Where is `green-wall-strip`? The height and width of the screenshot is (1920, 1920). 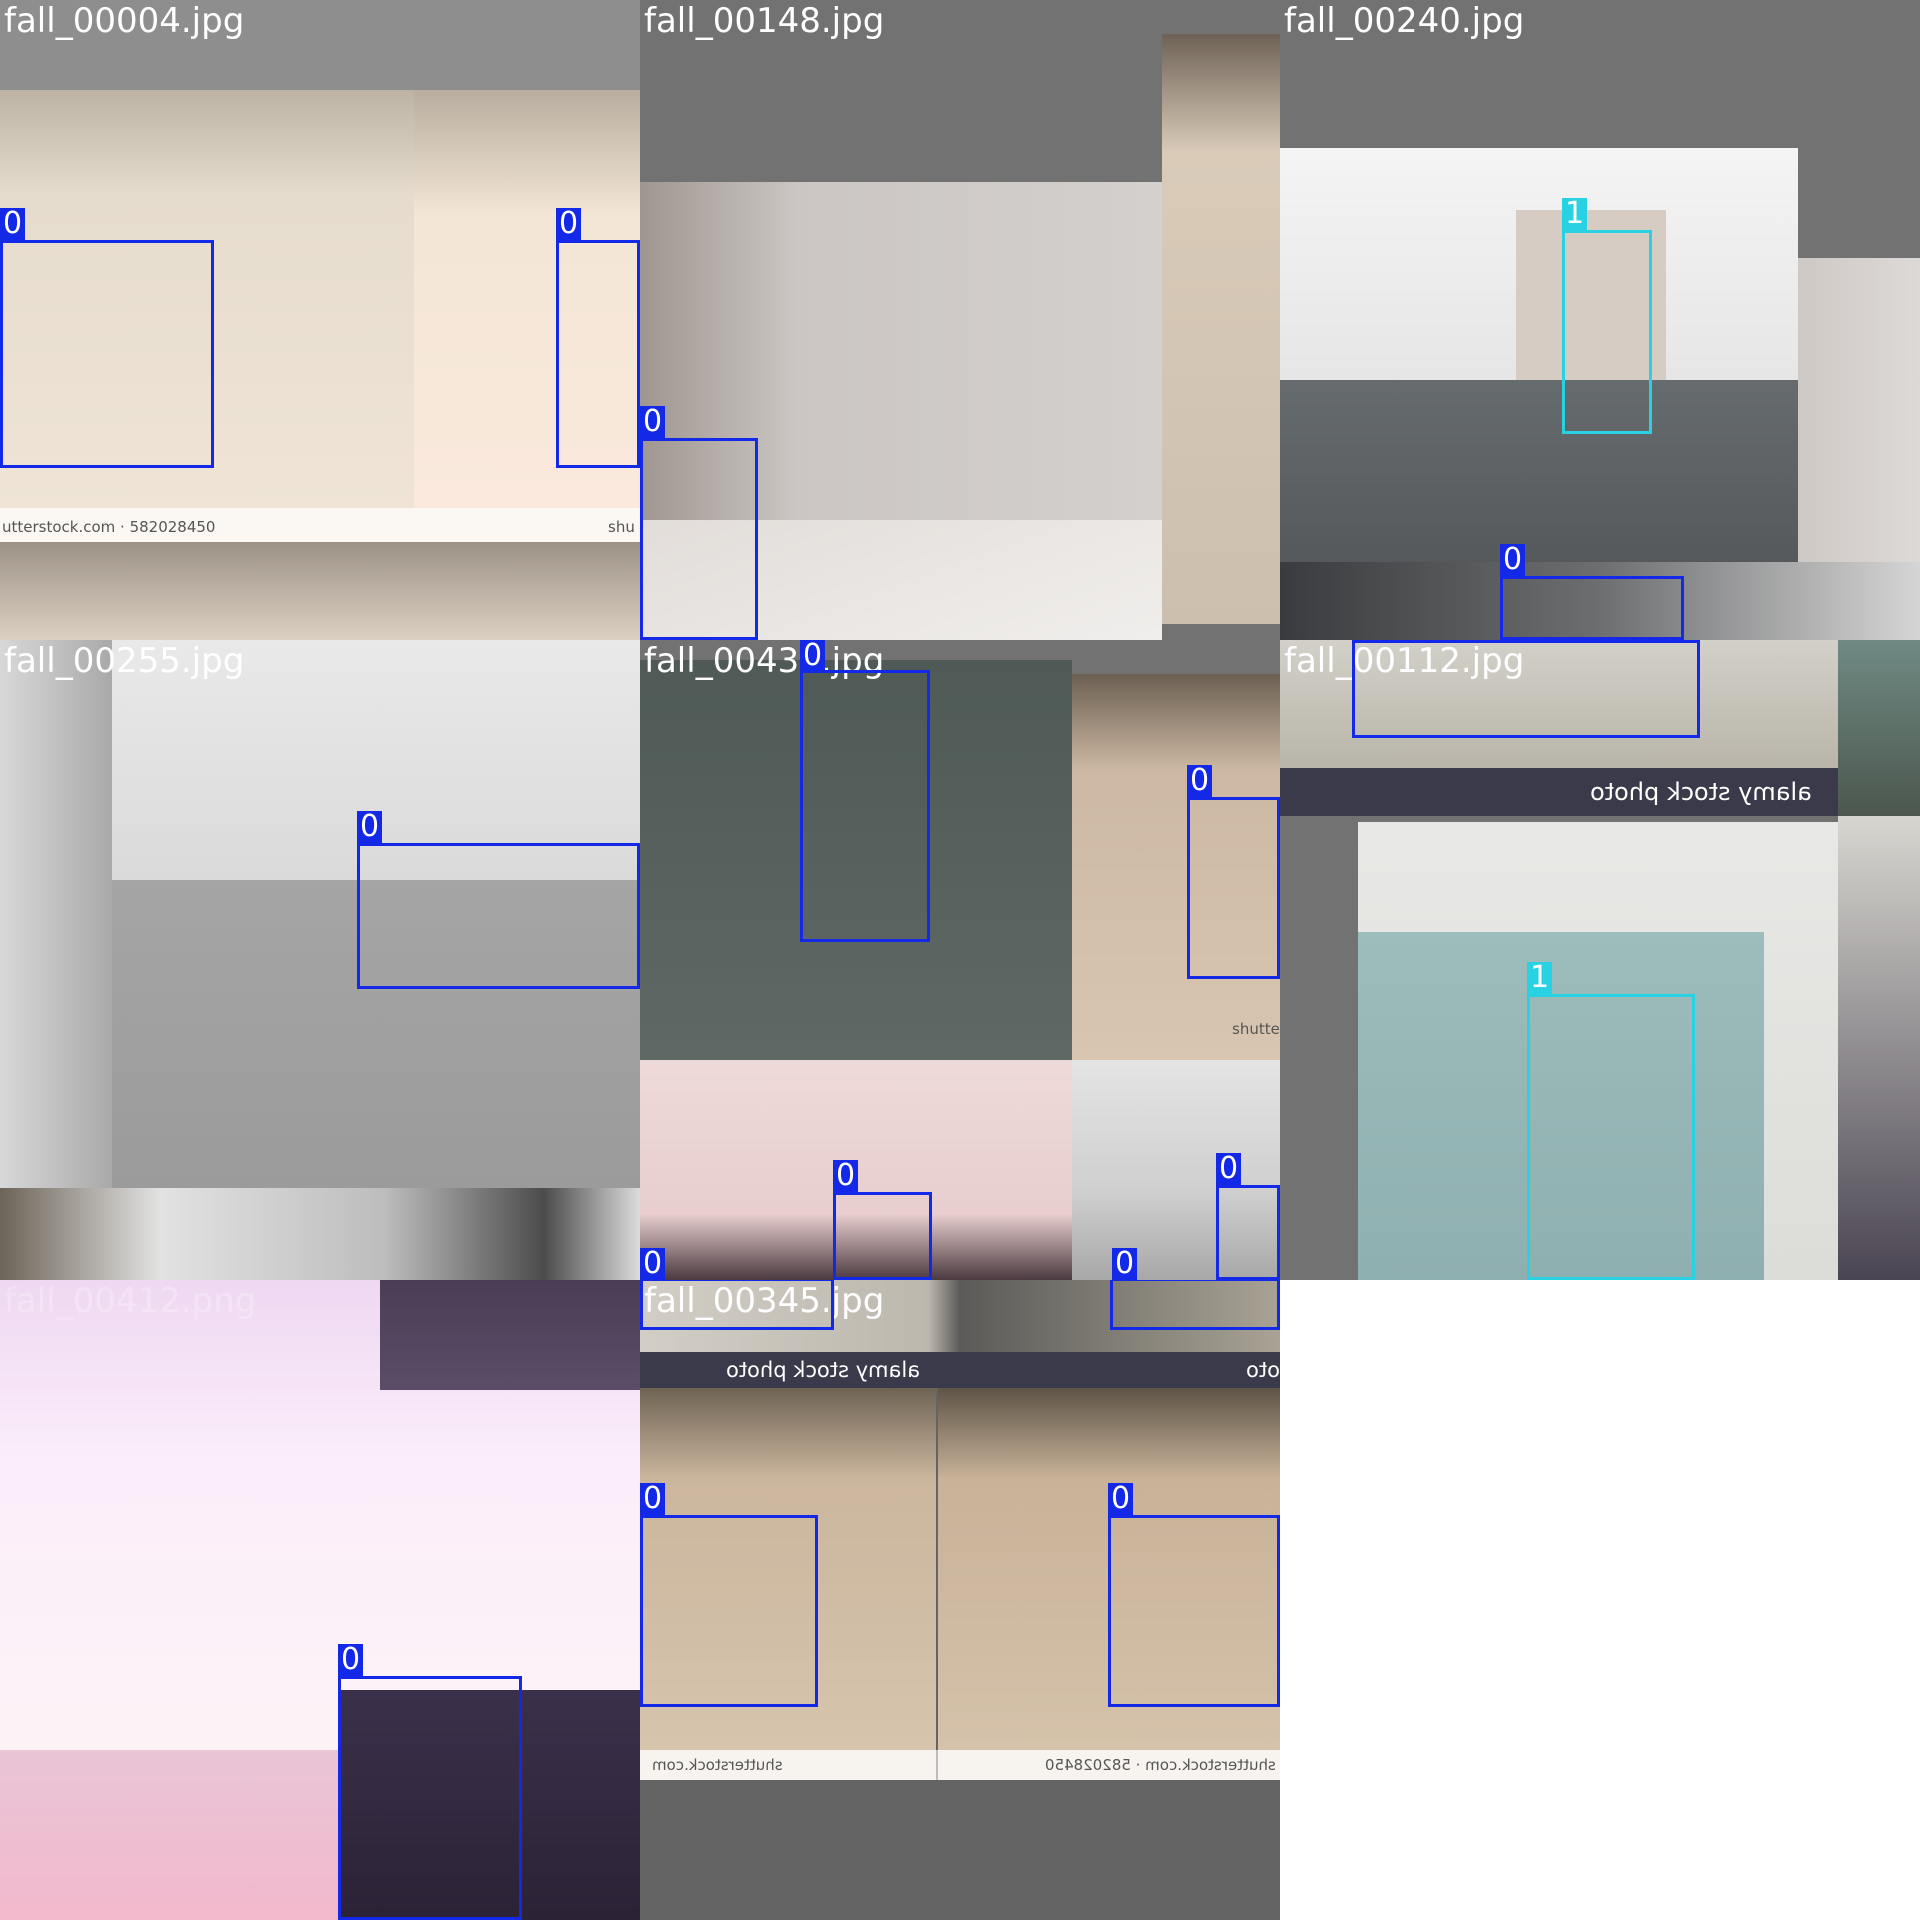 green-wall-strip is located at coordinates (1879, 728).